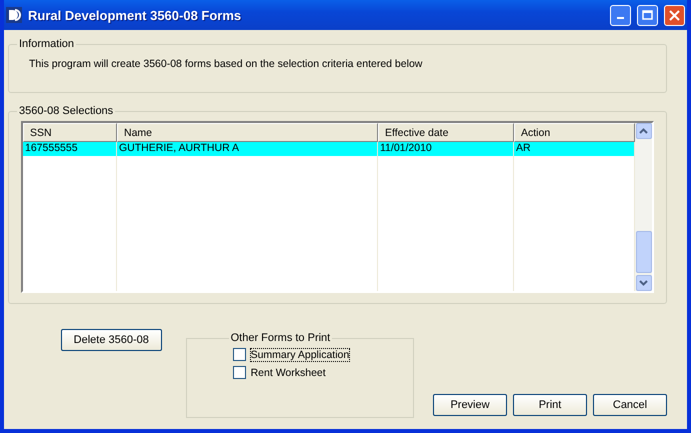 This screenshot has width=691, height=433. I want to click on column-header: Effective date, so click(446, 132).